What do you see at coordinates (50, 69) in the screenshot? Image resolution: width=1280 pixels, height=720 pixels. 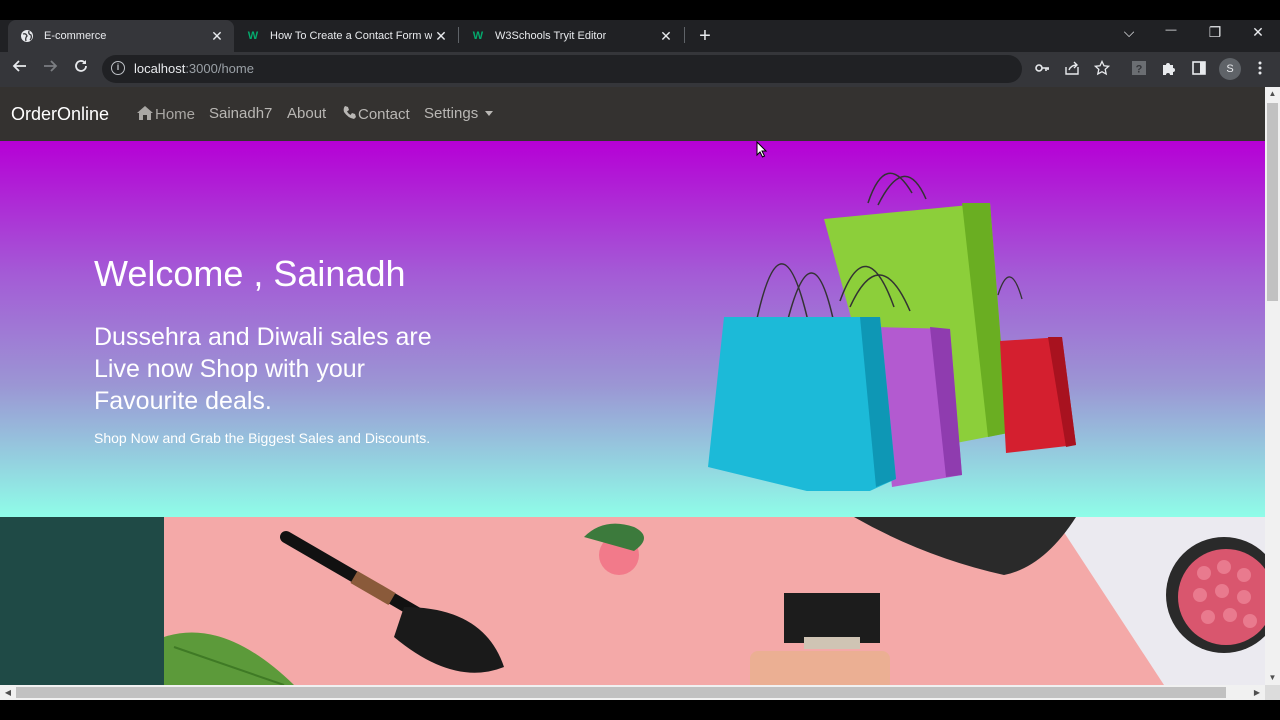 I see `forward-arrow-icon` at bounding box center [50, 69].